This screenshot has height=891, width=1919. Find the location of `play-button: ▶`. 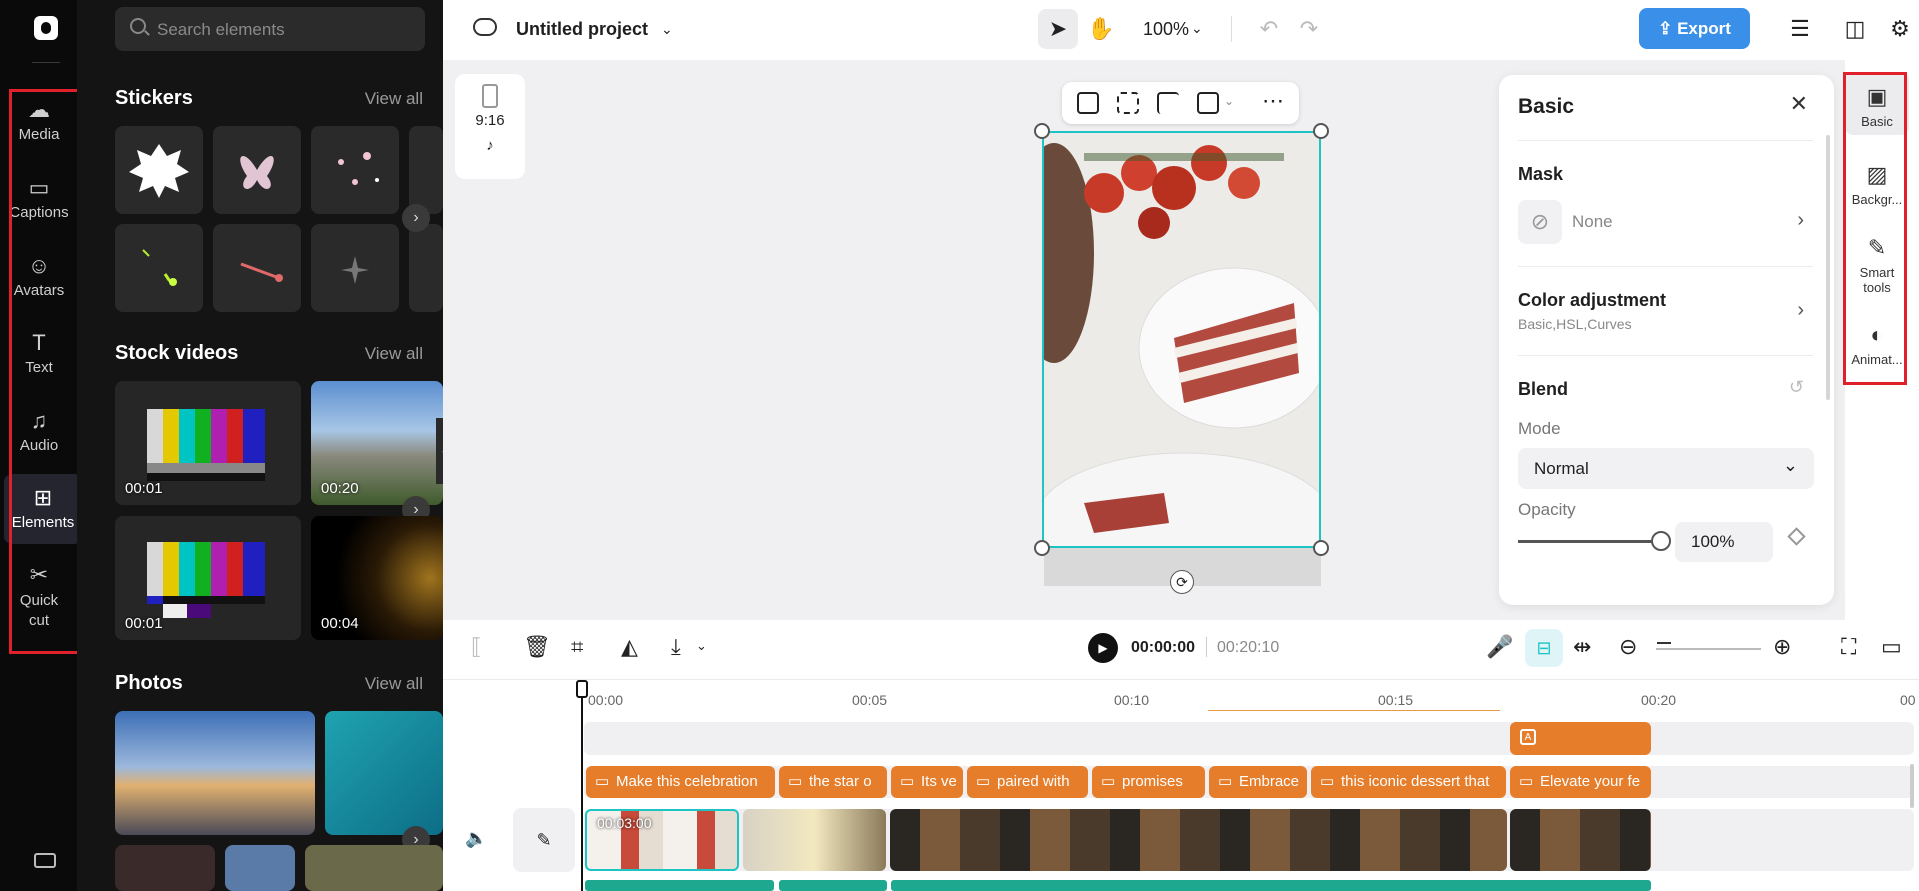

play-button: ▶ is located at coordinates (1103, 648).